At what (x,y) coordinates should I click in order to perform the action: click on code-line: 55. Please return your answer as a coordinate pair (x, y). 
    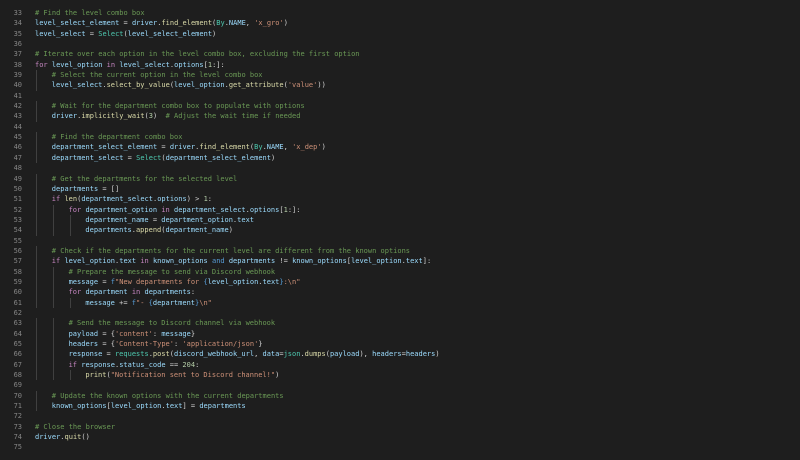
    Looking at the image, I should click on (400, 241).